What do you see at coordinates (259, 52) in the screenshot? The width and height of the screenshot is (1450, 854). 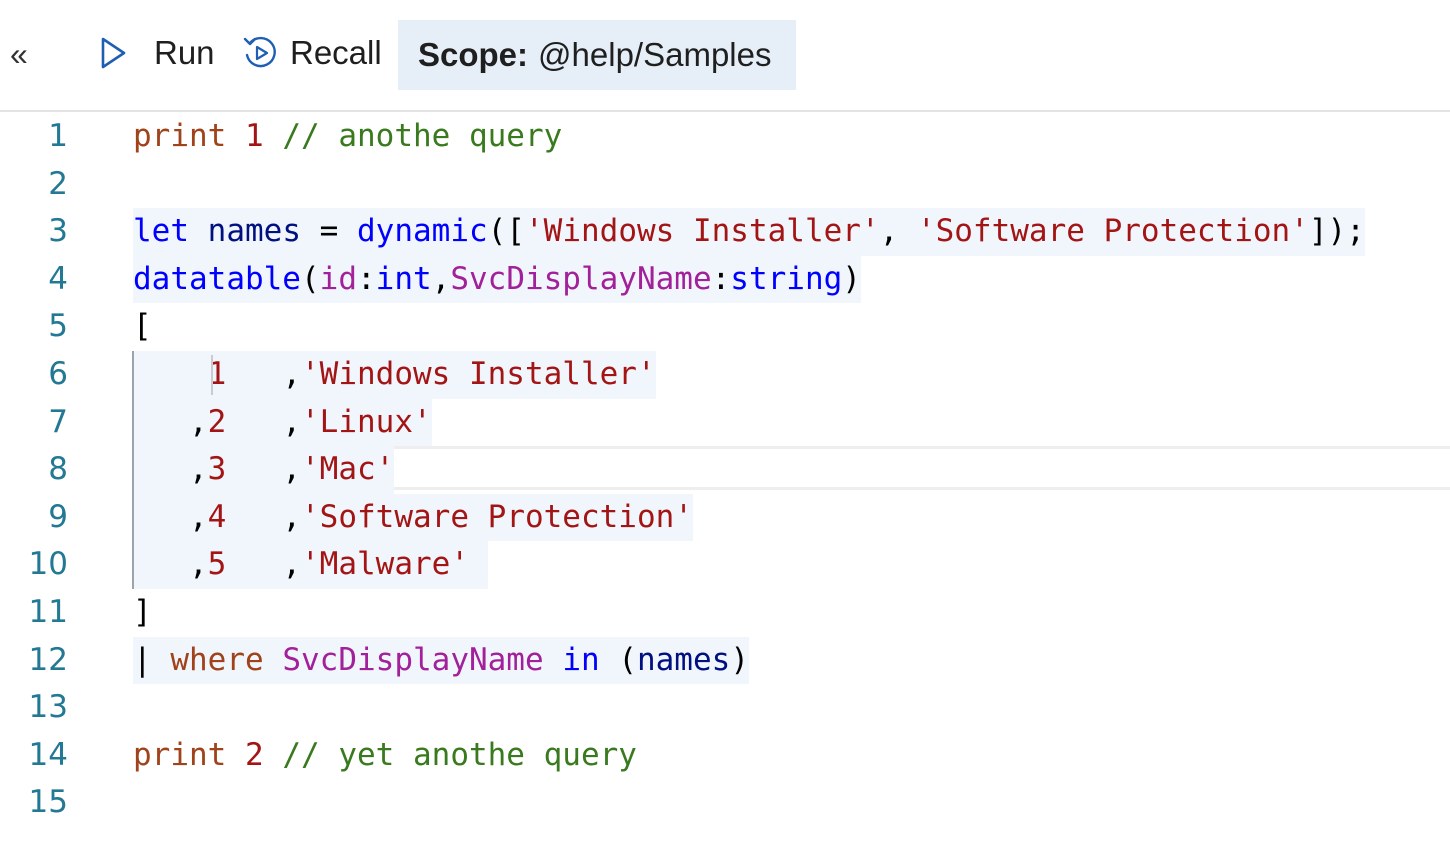 I see `recall-icon` at bounding box center [259, 52].